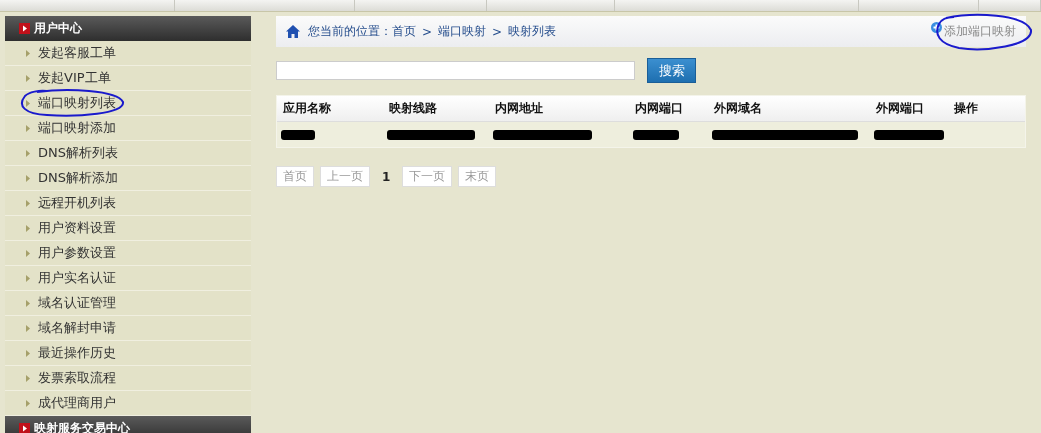  What do you see at coordinates (936, 27) in the screenshot?
I see `plus-icon` at bounding box center [936, 27].